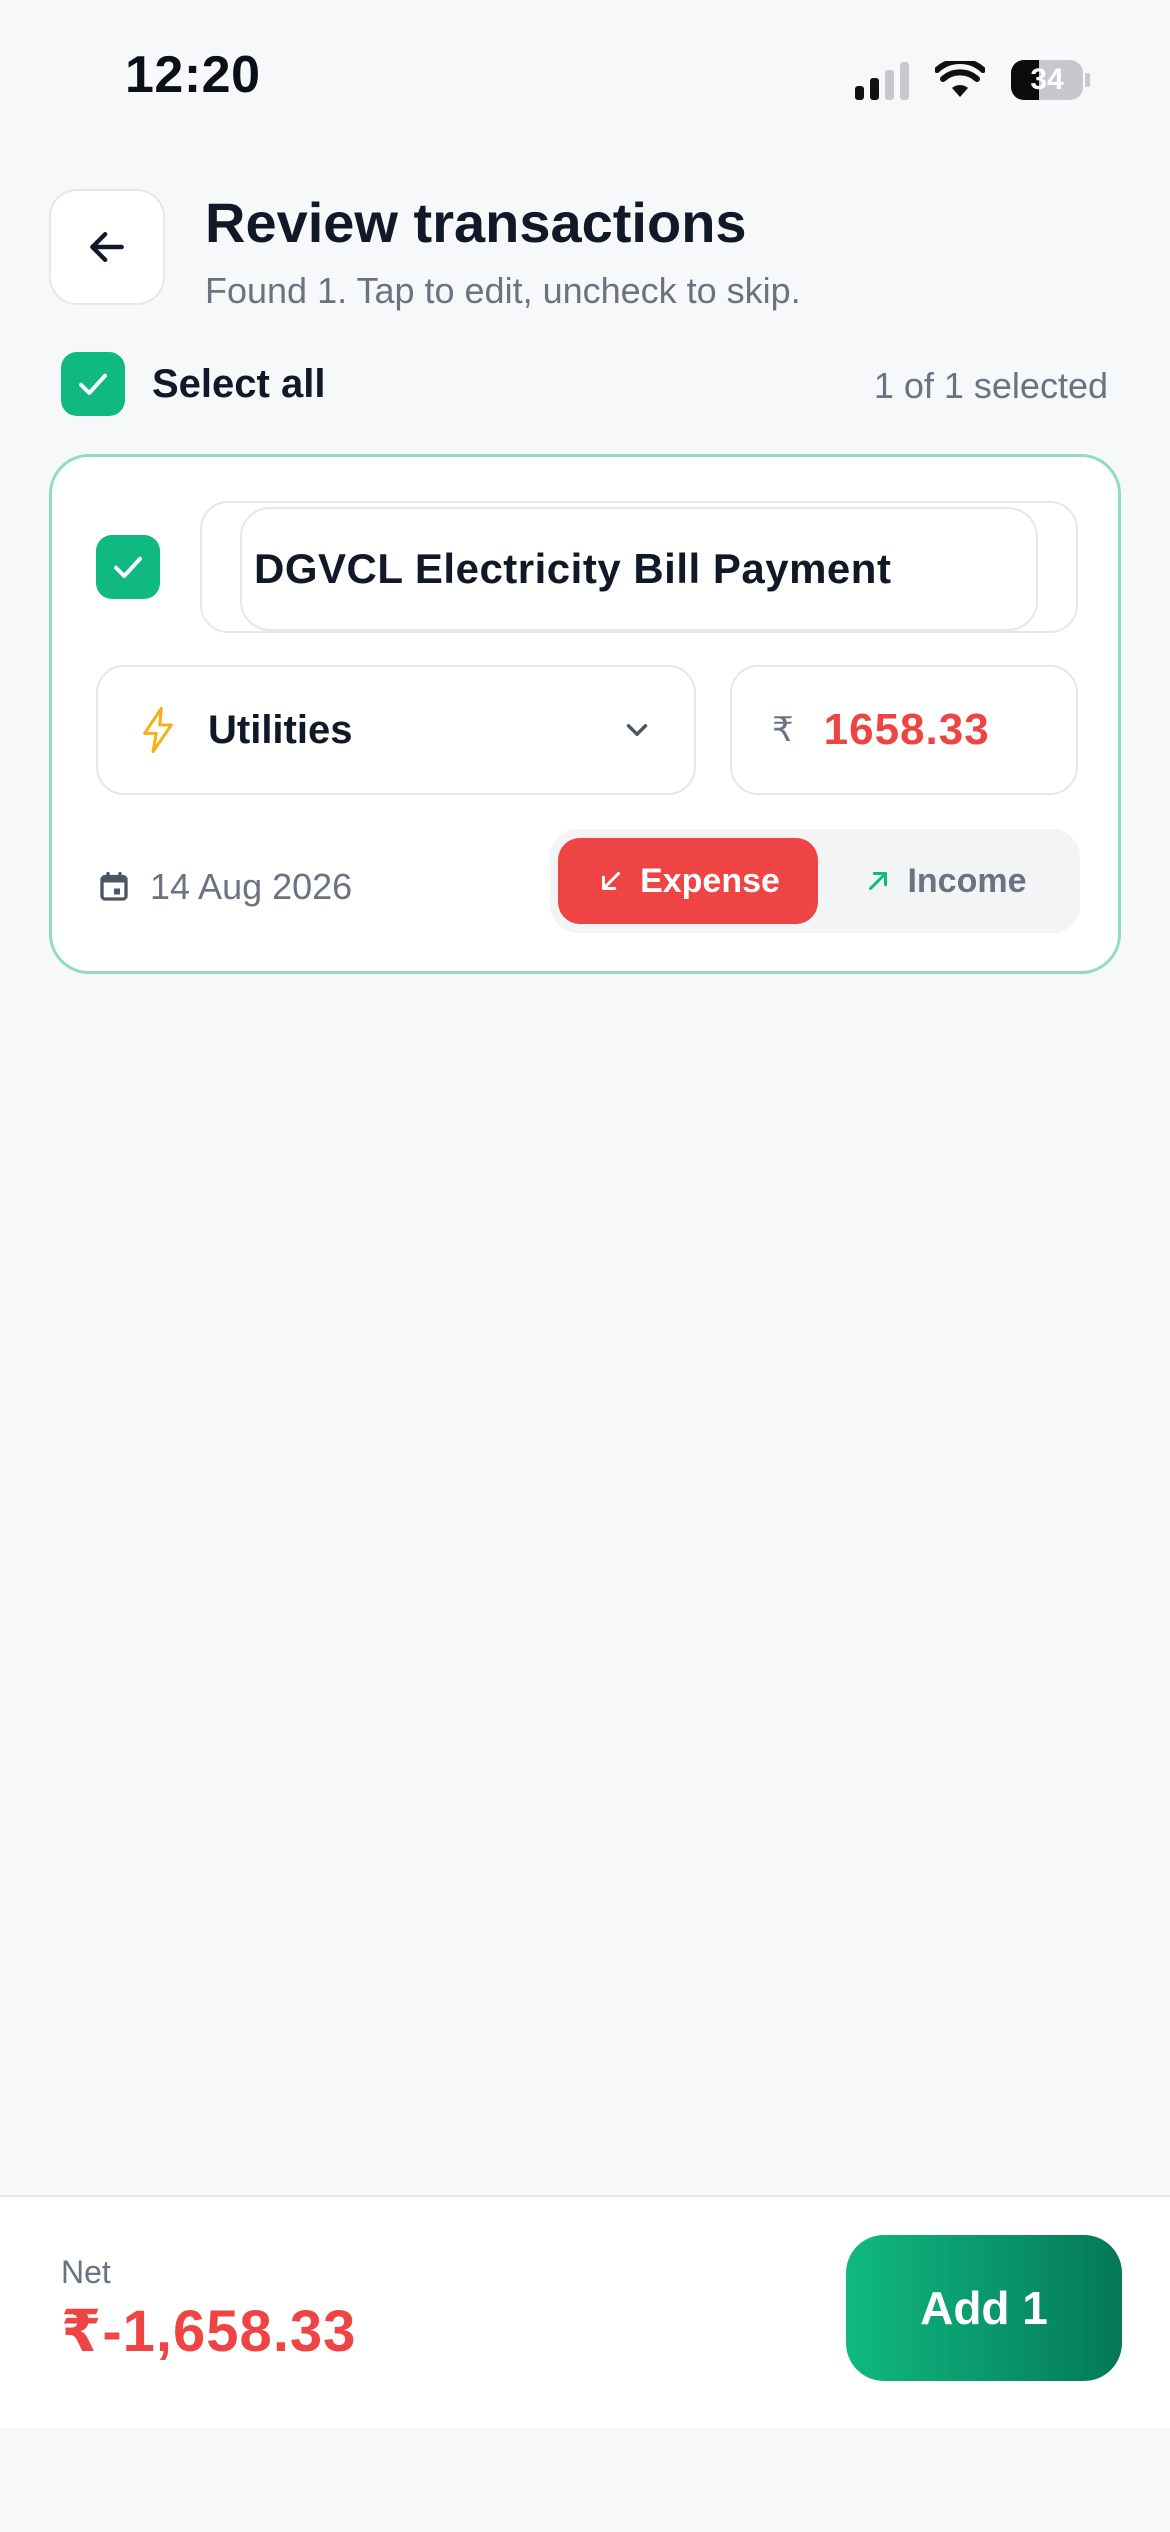  I want to click on arrow-down-left-icon, so click(611, 881).